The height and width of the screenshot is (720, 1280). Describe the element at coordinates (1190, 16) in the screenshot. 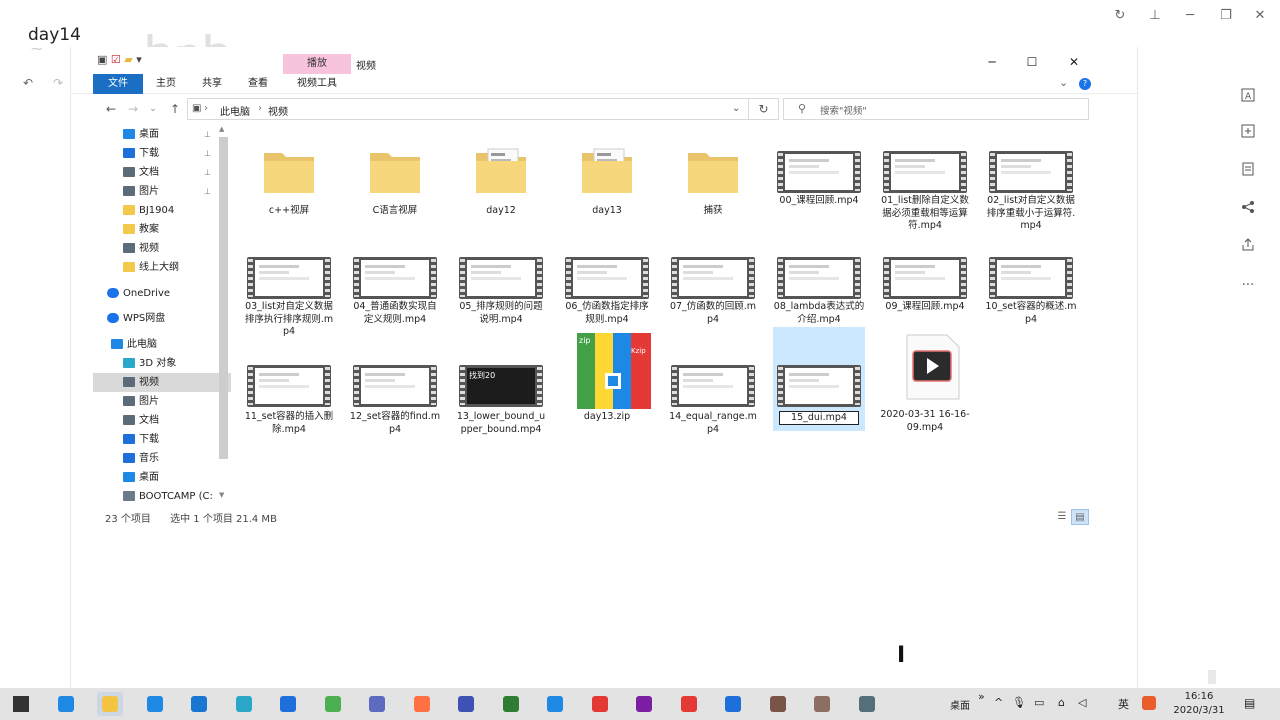

I see `minimize-icon: ─` at that location.